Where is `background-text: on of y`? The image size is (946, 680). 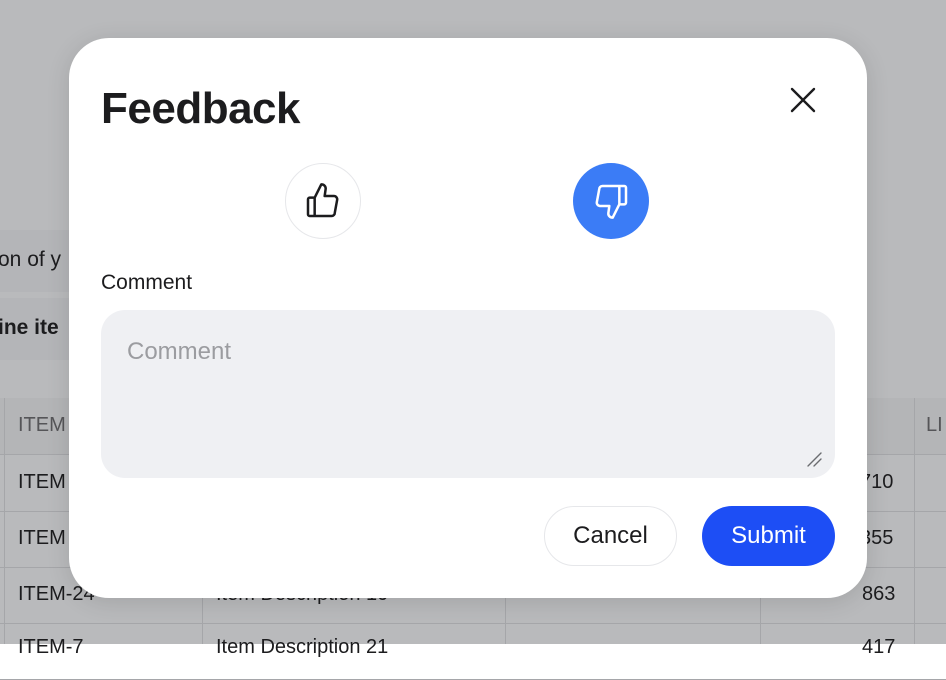 background-text: on of y is located at coordinates (31, 259).